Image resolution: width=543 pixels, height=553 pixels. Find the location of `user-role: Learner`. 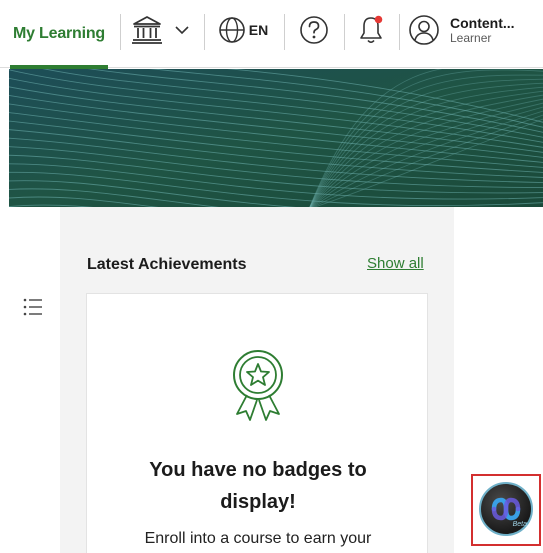

user-role: Learner is located at coordinates (471, 37).